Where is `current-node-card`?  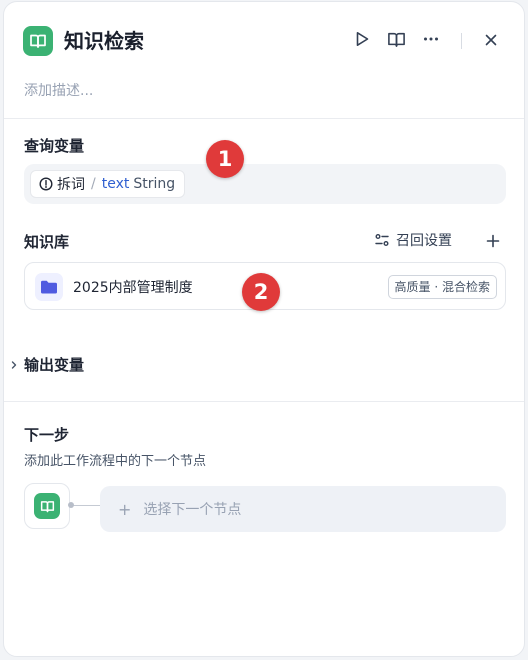
current-node-card is located at coordinates (47, 506).